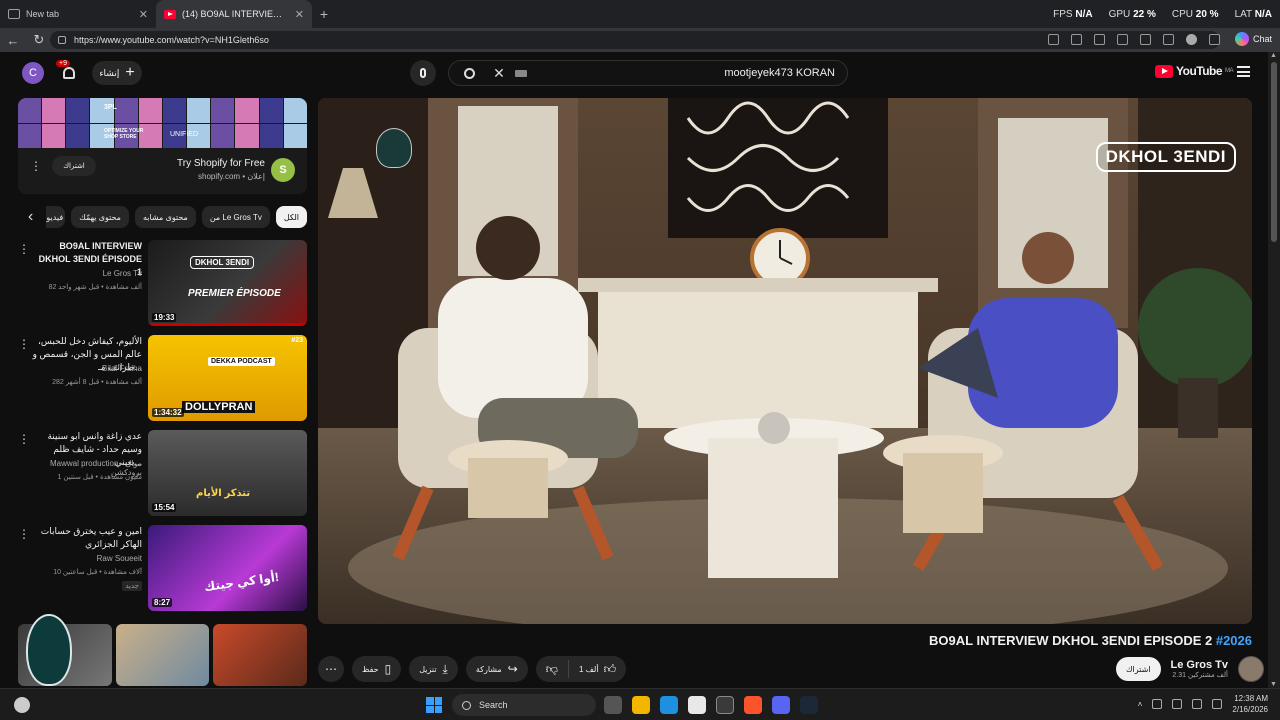  I want to click on clock: 12:38 AM 2/16/2026, so click(1250, 704).